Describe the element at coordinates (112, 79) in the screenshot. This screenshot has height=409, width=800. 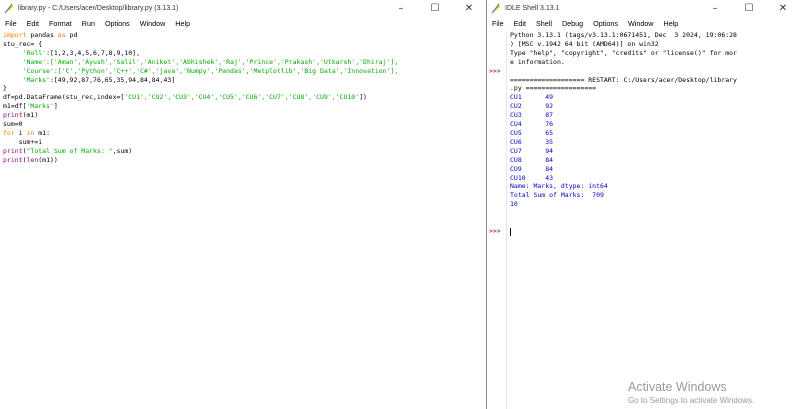
I see `code-fragment: :[49,92,87,76,65,35,94,84,84,43]` at that location.